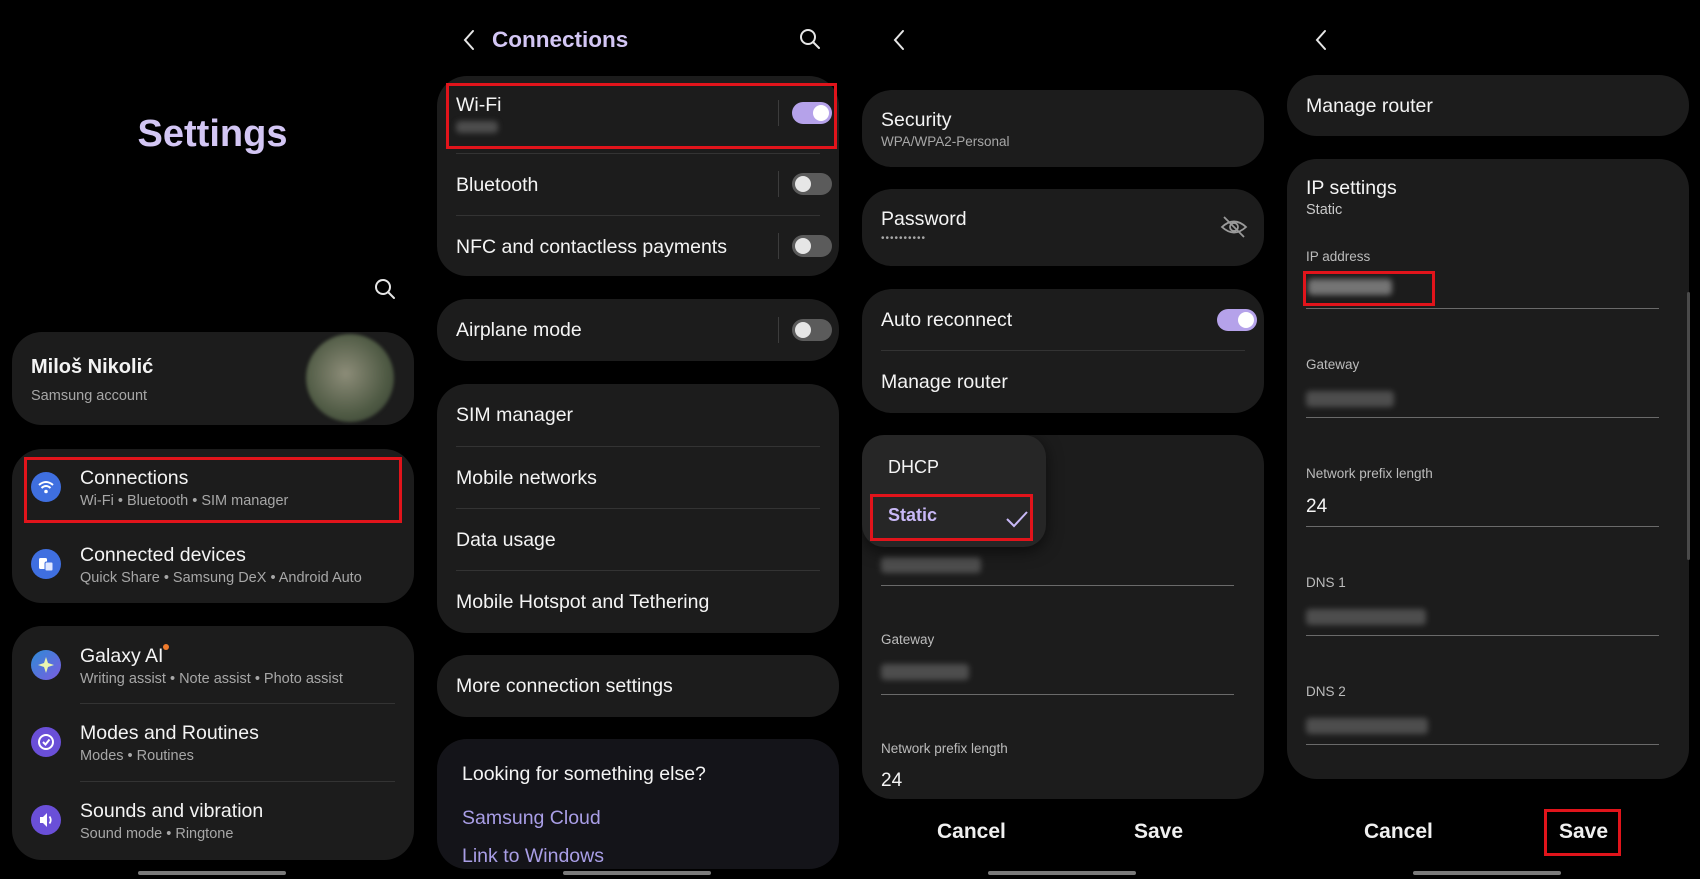 This screenshot has width=1700, height=879. Describe the element at coordinates (1688, 426) in the screenshot. I see `scrollbar` at that location.